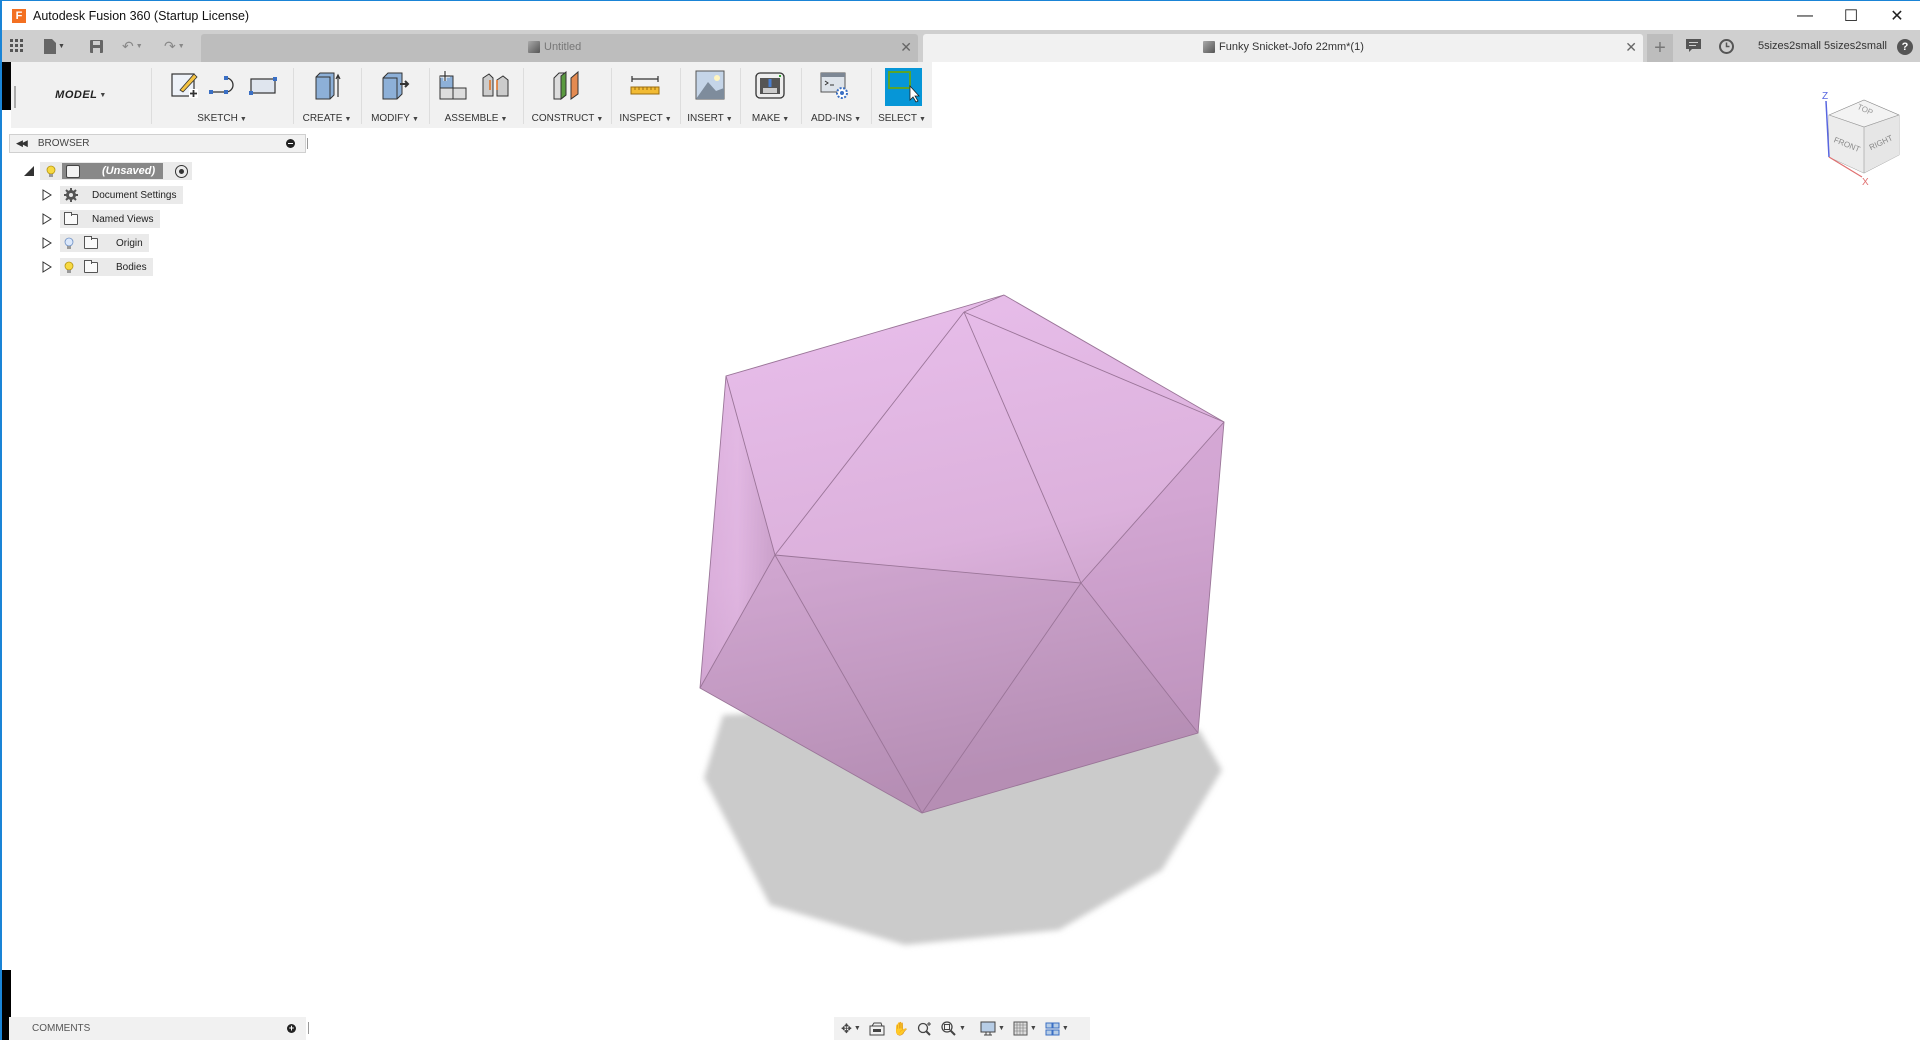  What do you see at coordinates (69, 243) in the screenshot?
I see `lightbulb-off-icon` at bounding box center [69, 243].